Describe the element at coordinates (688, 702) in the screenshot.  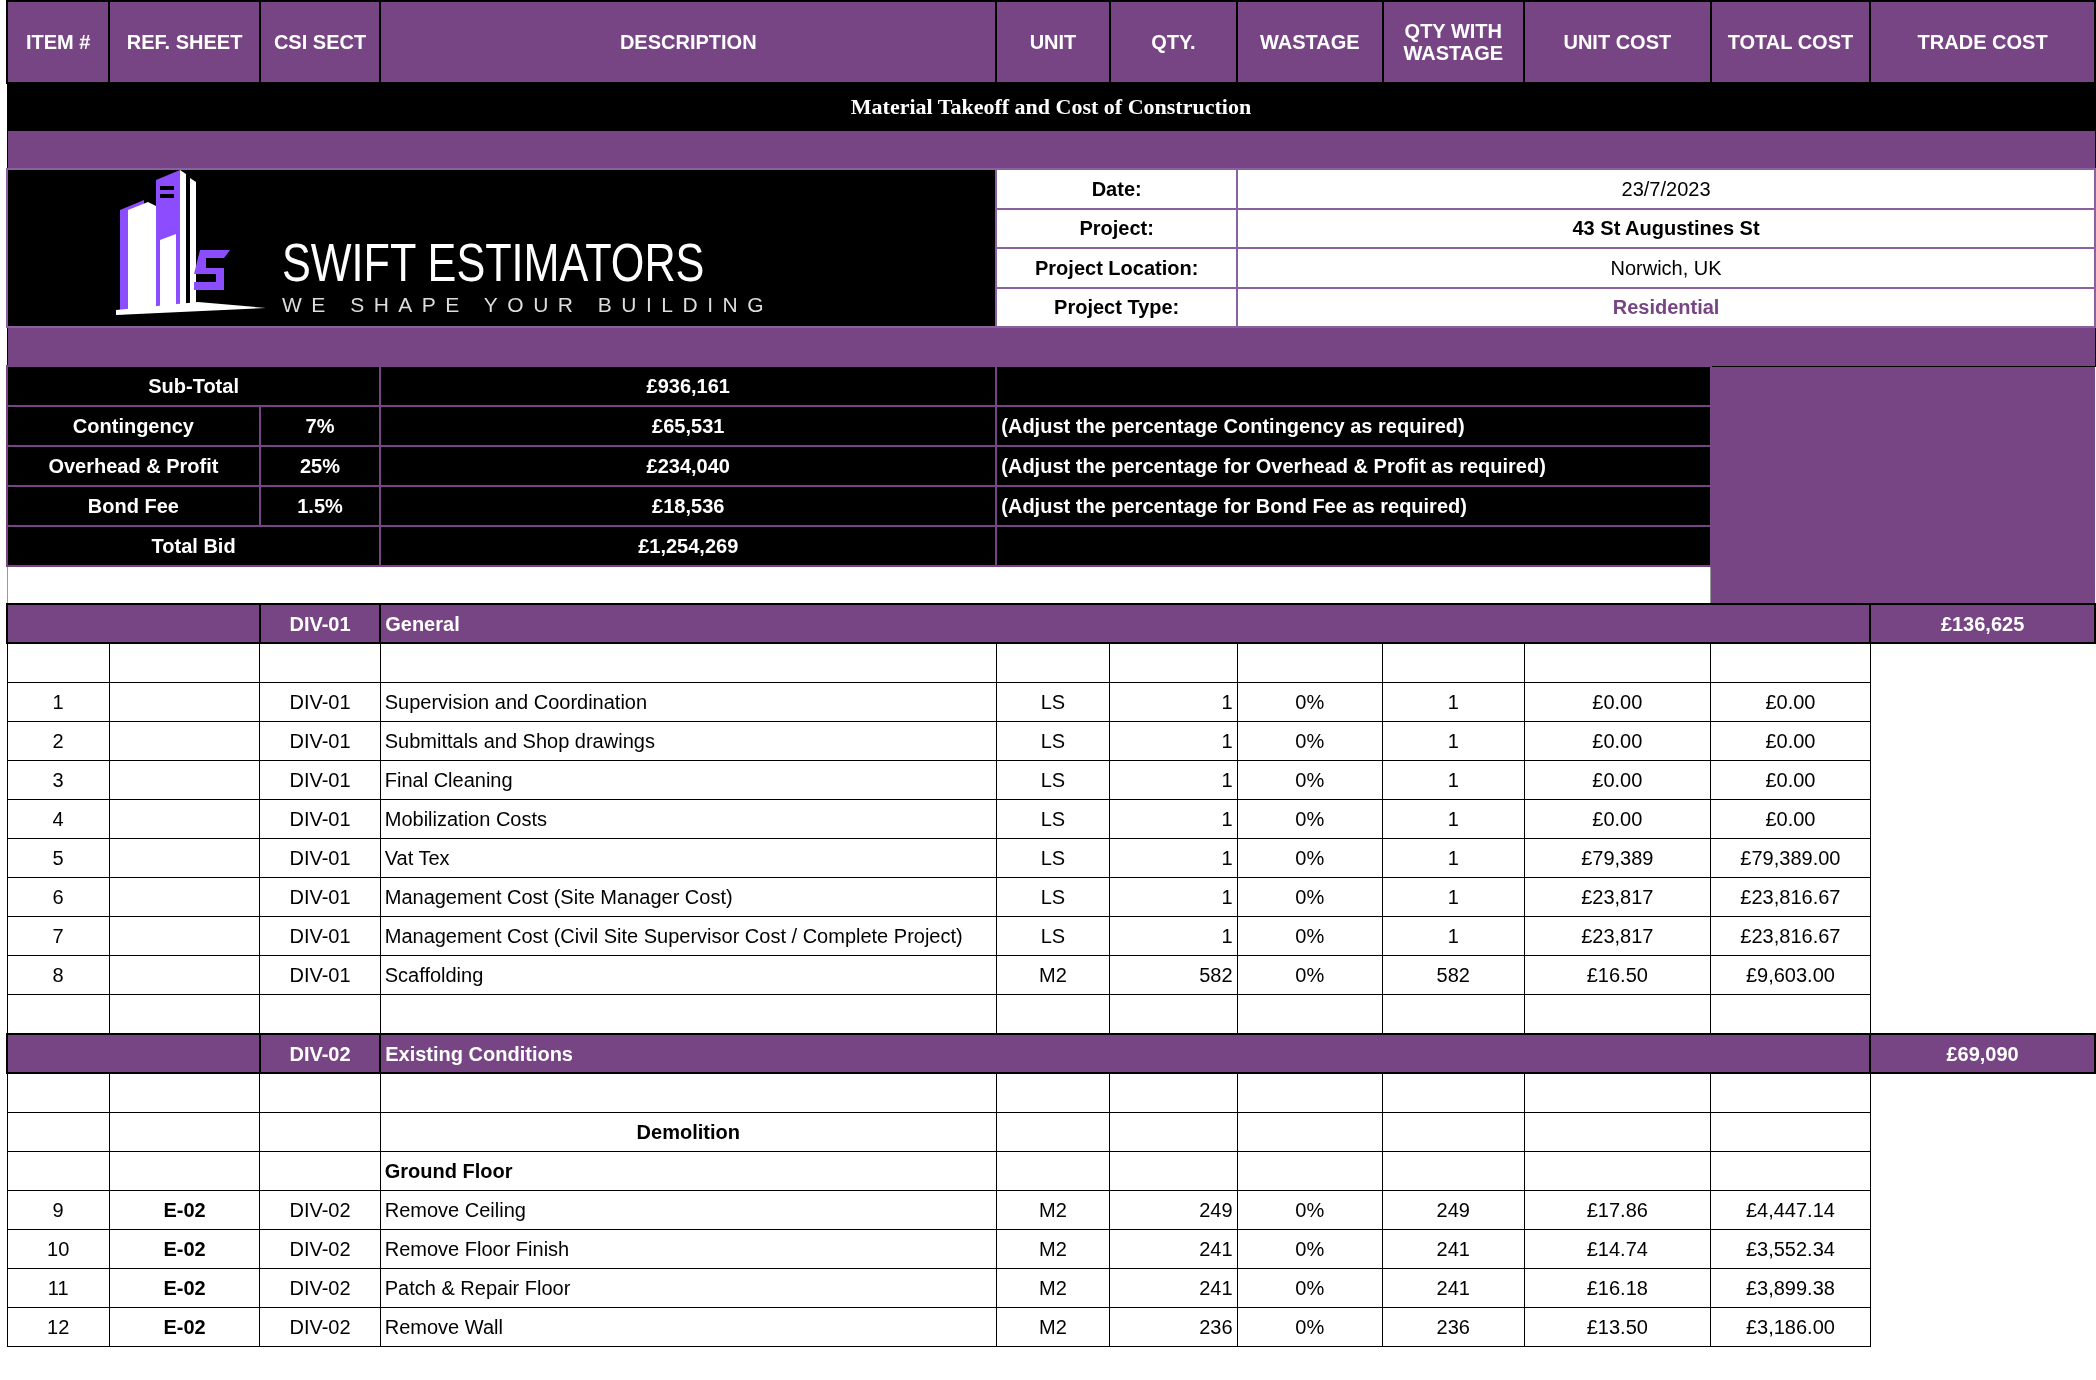
I see `table-cell: Supervision and Coordination` at that location.